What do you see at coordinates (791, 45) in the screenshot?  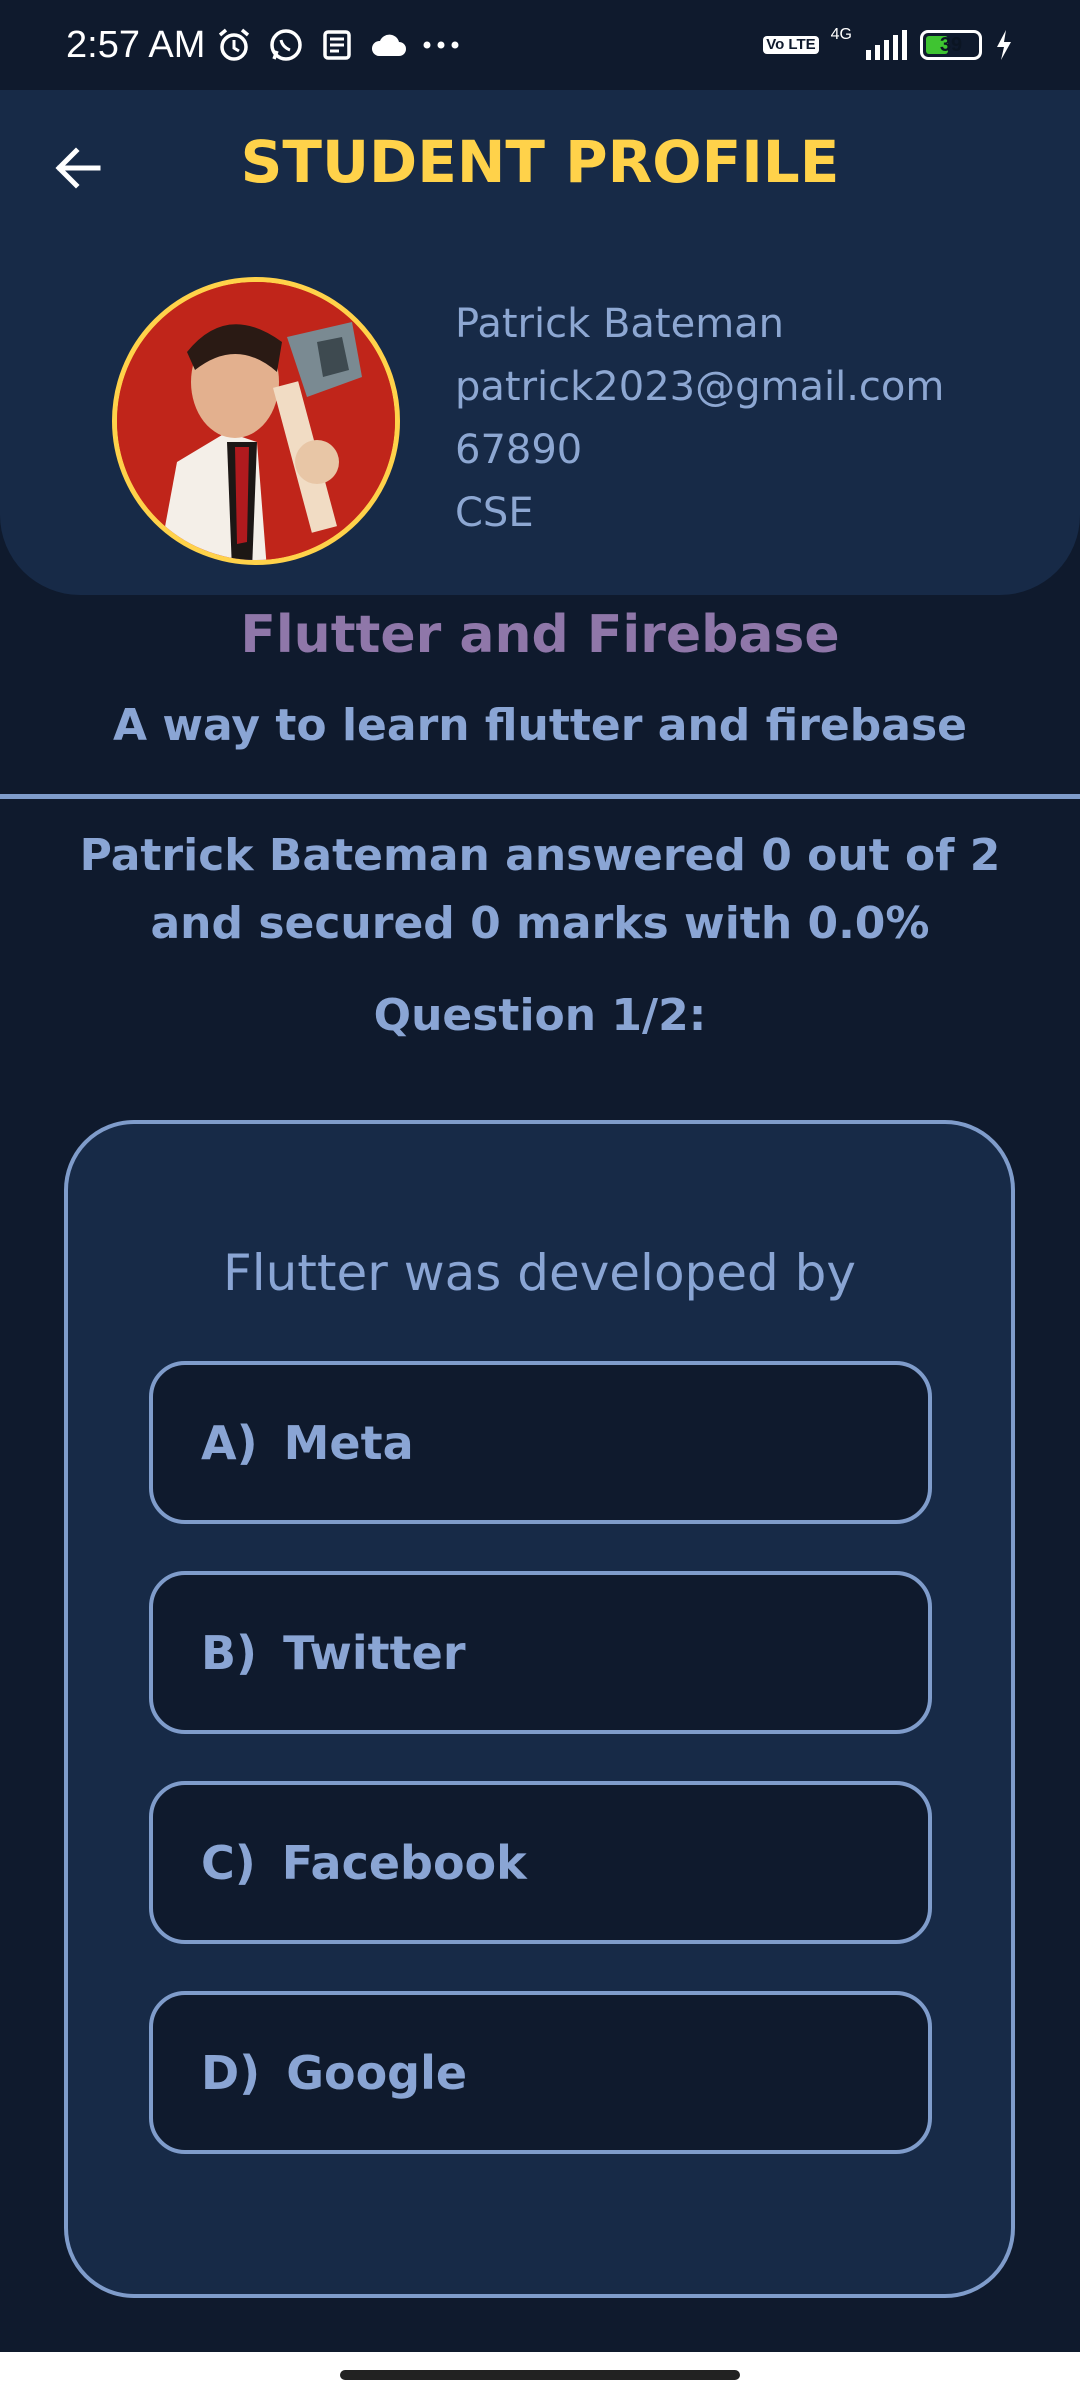 I see `volte-badge: Vo LTE` at bounding box center [791, 45].